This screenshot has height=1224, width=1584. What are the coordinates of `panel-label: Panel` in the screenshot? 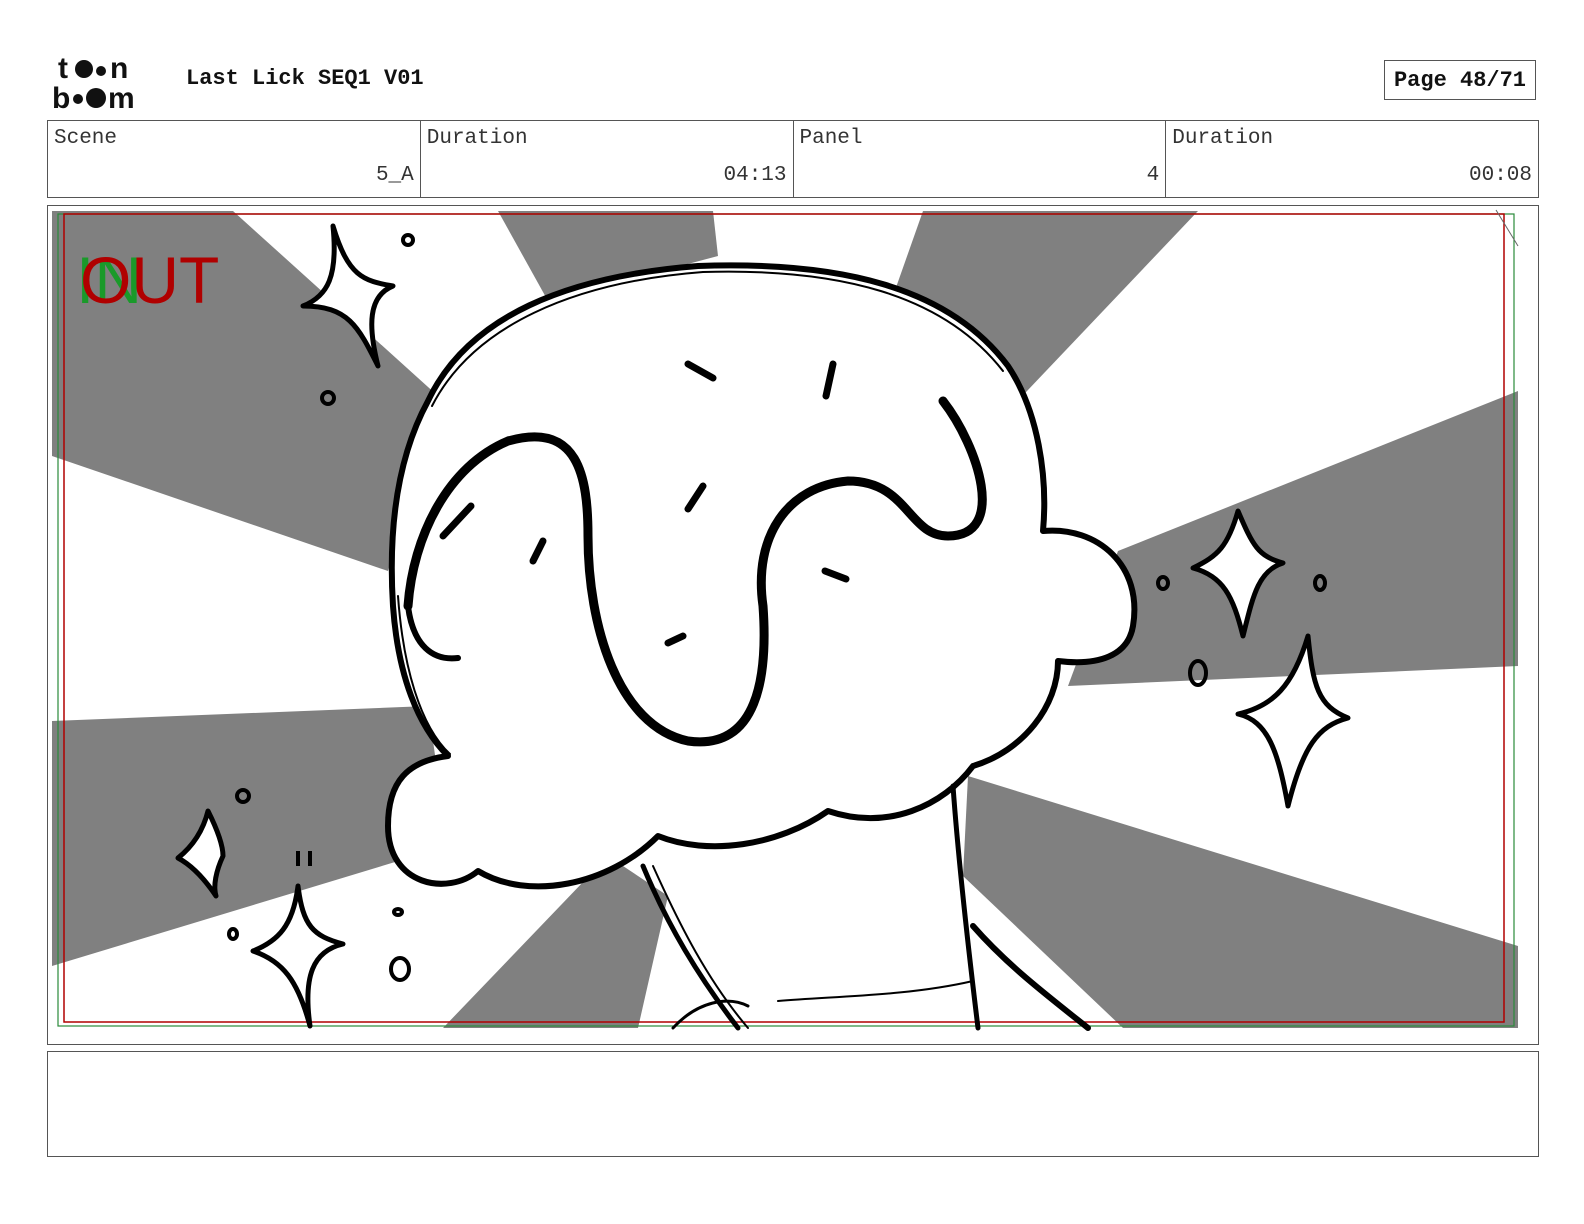 It's located at (831, 138).